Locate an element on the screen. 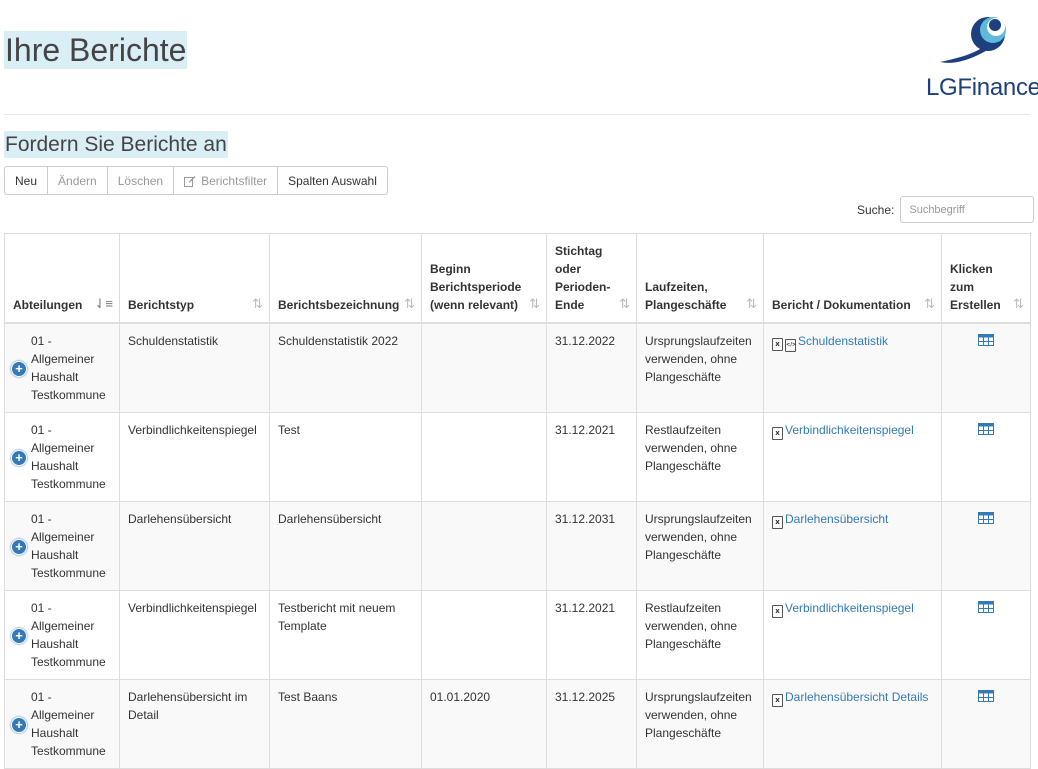 This screenshot has width=1038, height=769. column-header-period-end: Stichtag oder Perioden-Ende ⇅ is located at coordinates (591, 278).